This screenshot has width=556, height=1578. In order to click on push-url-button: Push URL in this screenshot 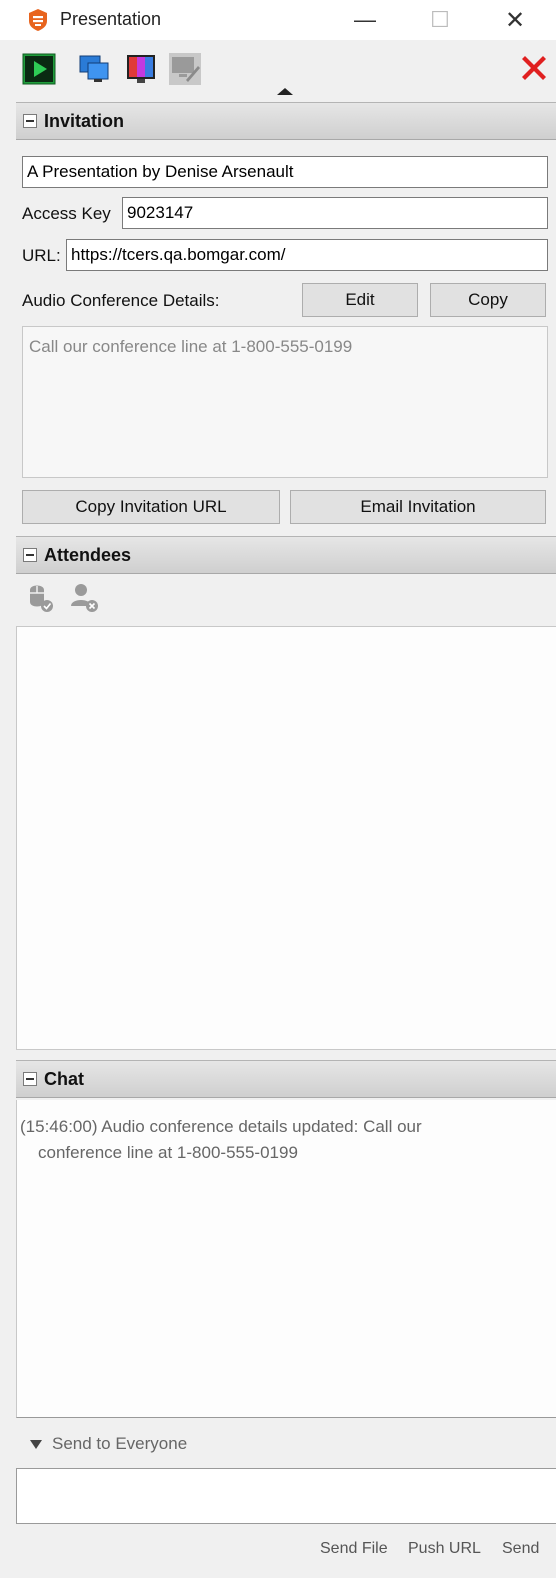, I will do `click(444, 1549)`.